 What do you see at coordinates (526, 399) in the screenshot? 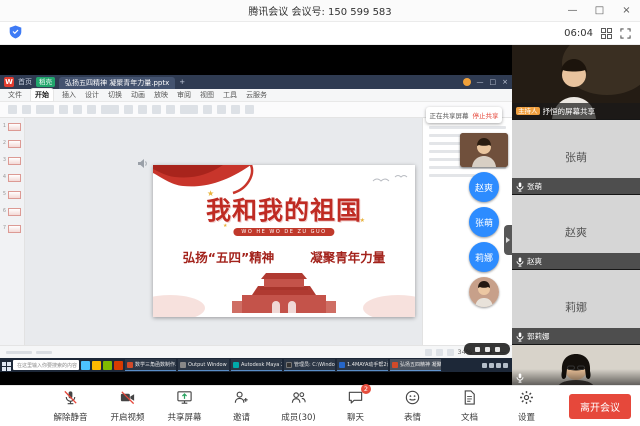
I see `gear-icon` at bounding box center [526, 399].